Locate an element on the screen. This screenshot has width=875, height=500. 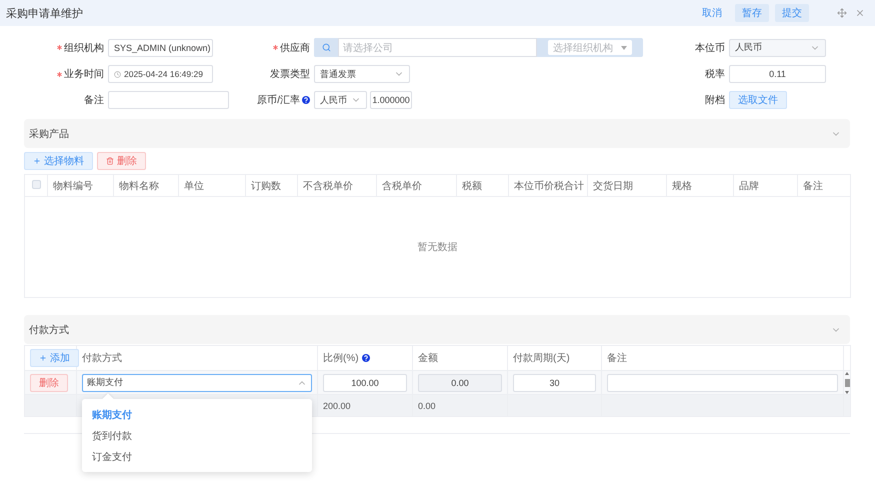
checkbox is located at coordinates (36, 184).